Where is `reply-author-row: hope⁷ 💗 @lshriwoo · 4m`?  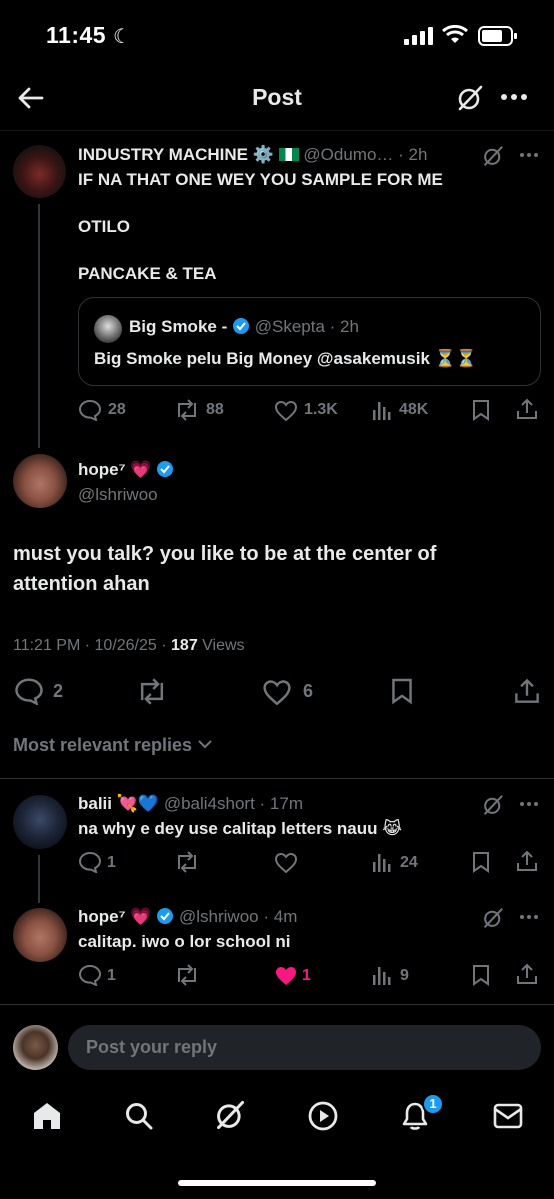
reply-author-row: hope⁷ 💗 @lshriwoo · 4m is located at coordinates (187, 917).